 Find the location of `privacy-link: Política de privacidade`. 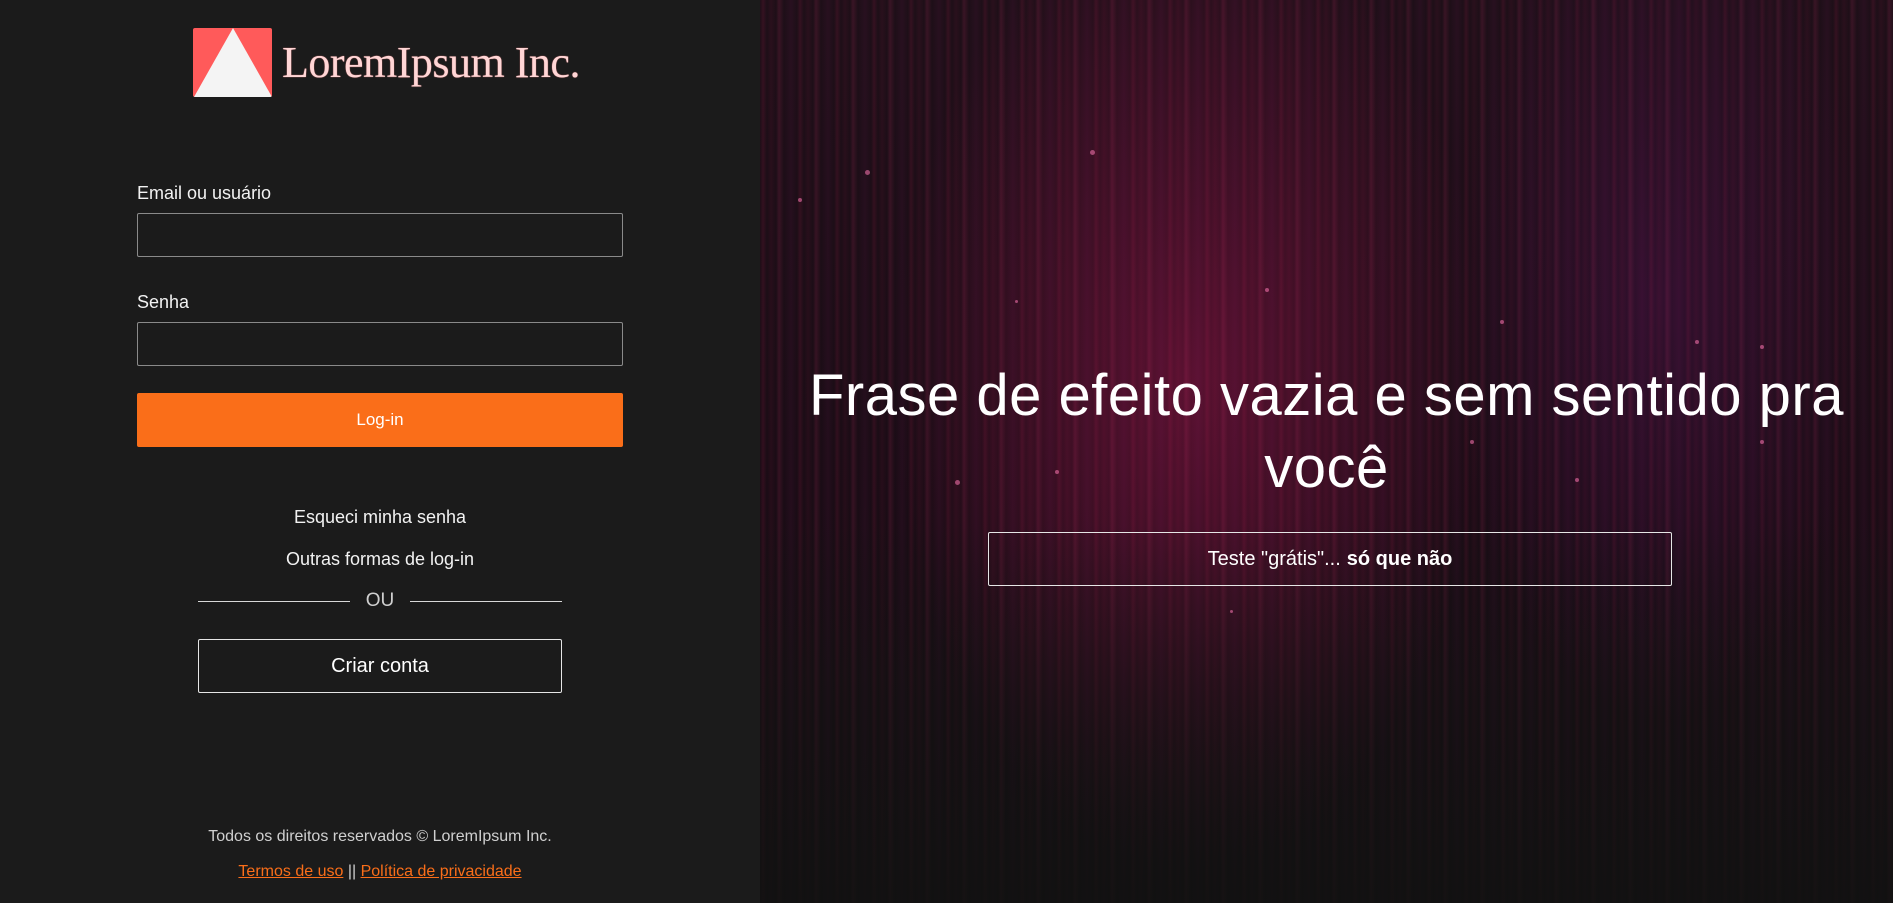

privacy-link: Política de privacidade is located at coordinates (441, 871).